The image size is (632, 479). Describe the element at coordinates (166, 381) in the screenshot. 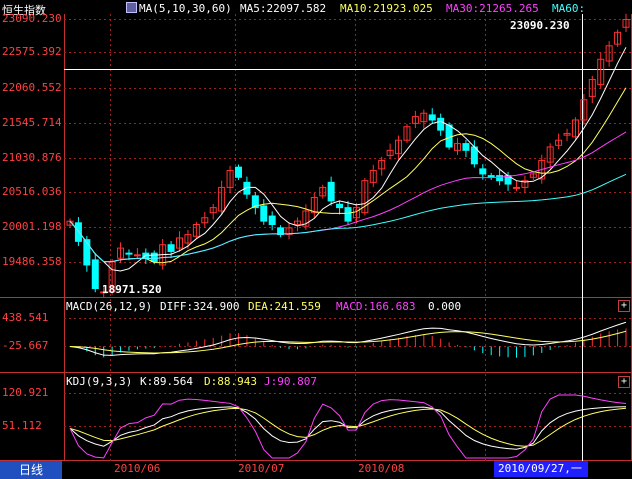

I see `kdj-k: K:89.564` at that location.